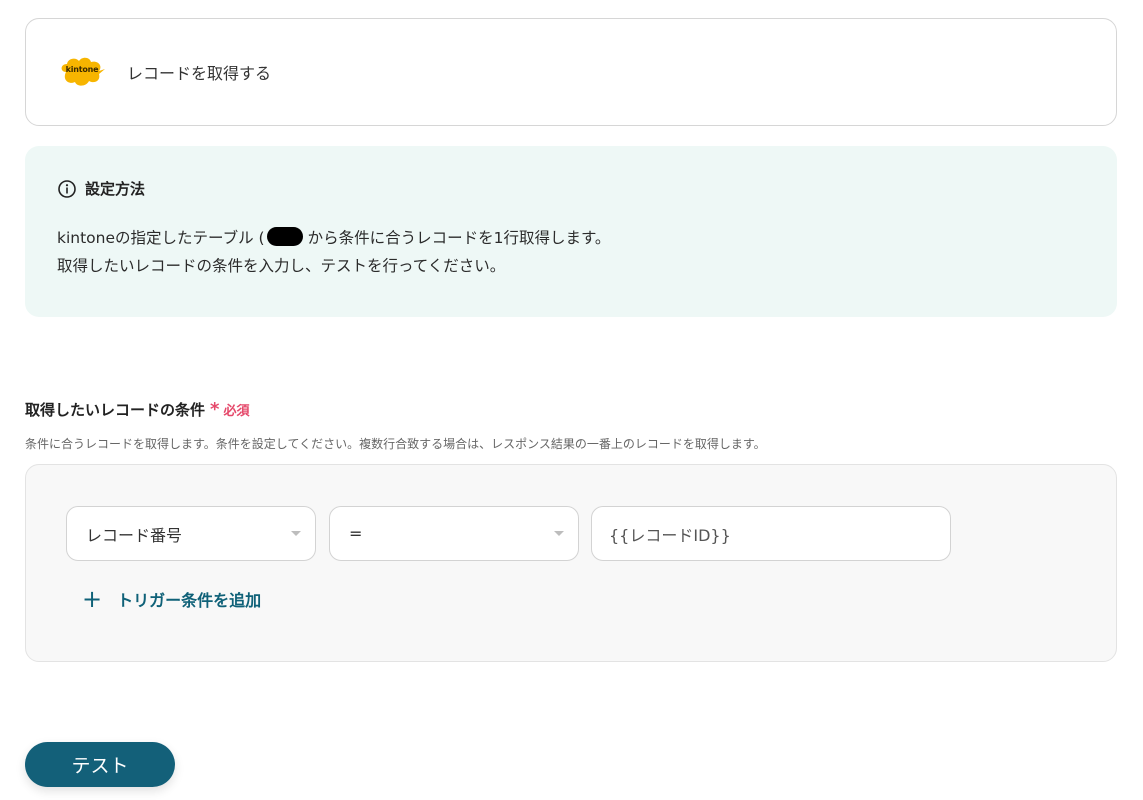 This screenshot has width=1143, height=800. I want to click on info-heading-text: 設定方法, so click(115, 189).